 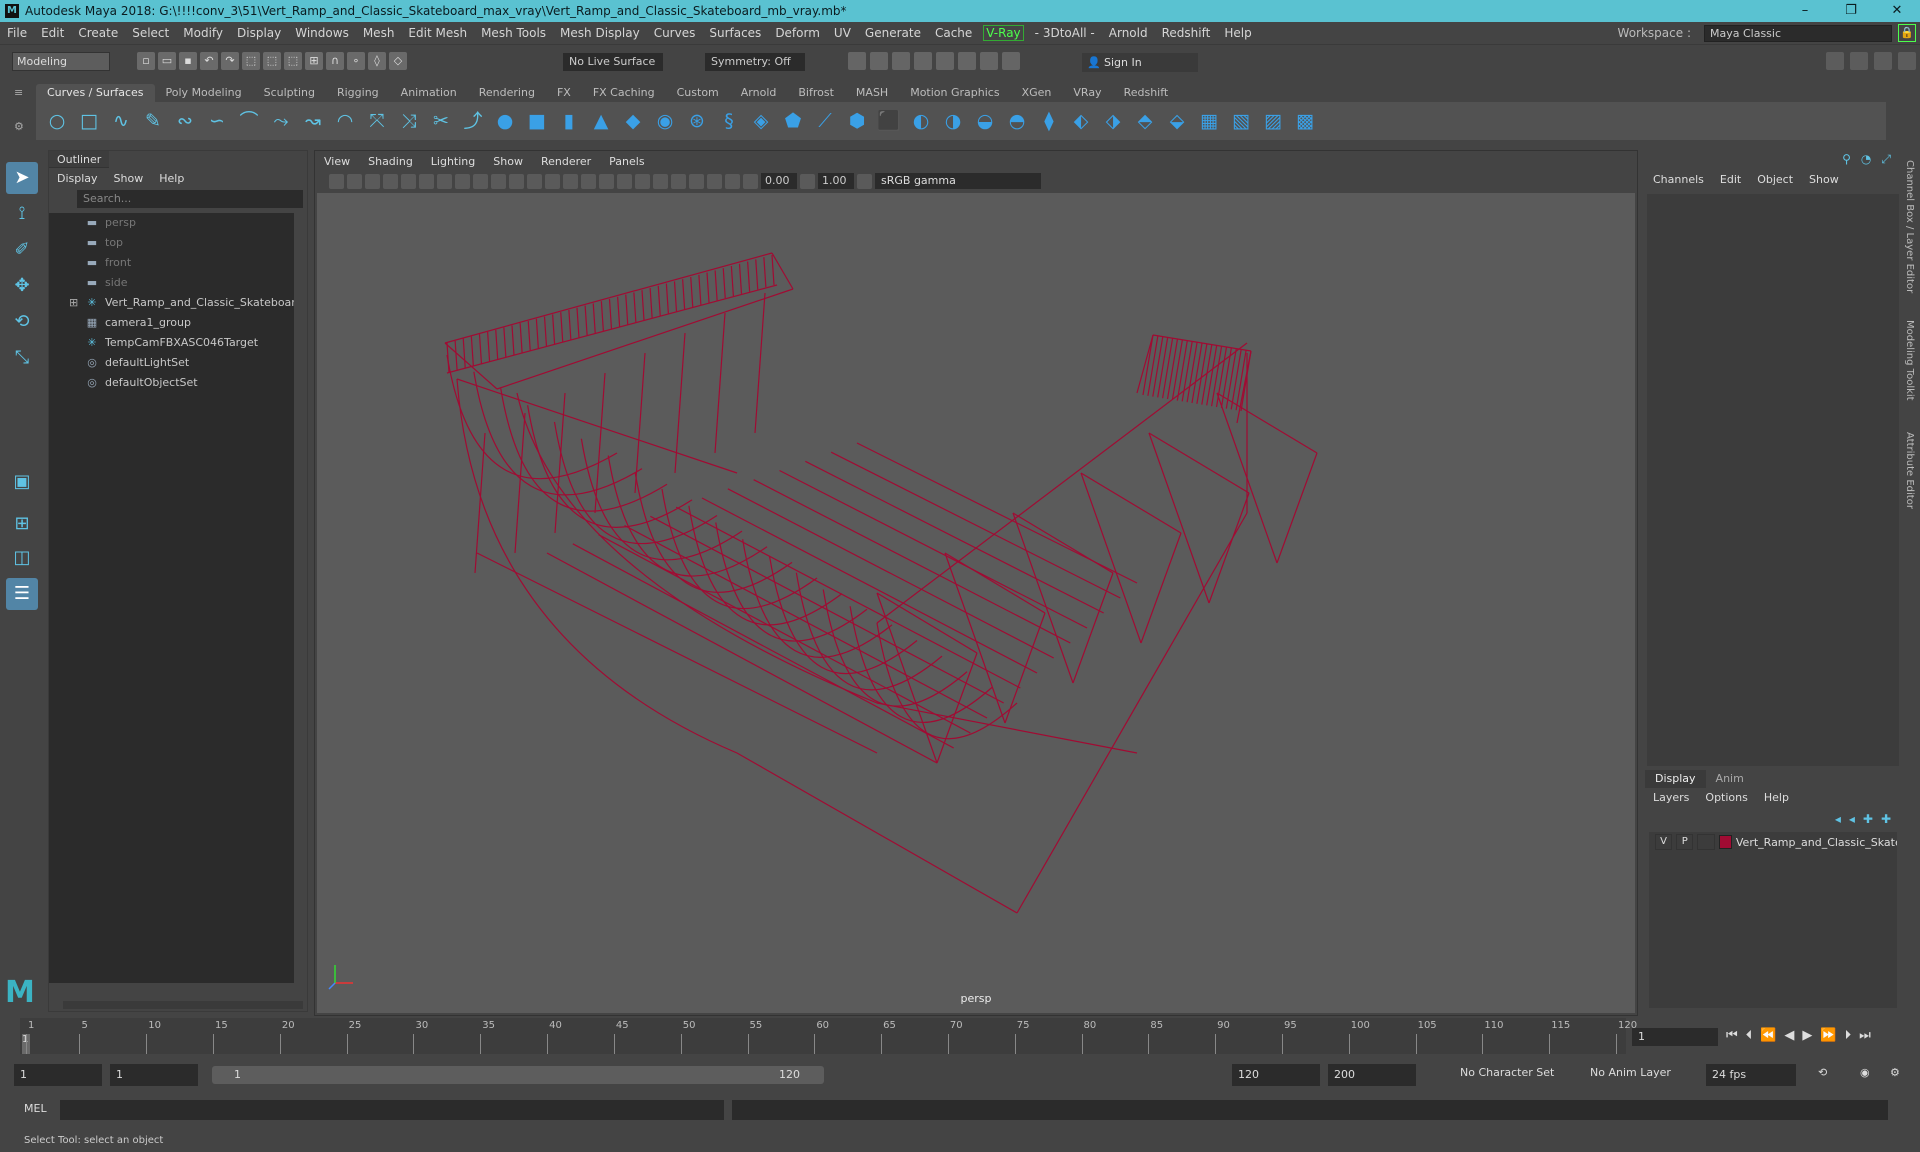 What do you see at coordinates (52, 33) in the screenshot?
I see `menu-edit: Edit` at bounding box center [52, 33].